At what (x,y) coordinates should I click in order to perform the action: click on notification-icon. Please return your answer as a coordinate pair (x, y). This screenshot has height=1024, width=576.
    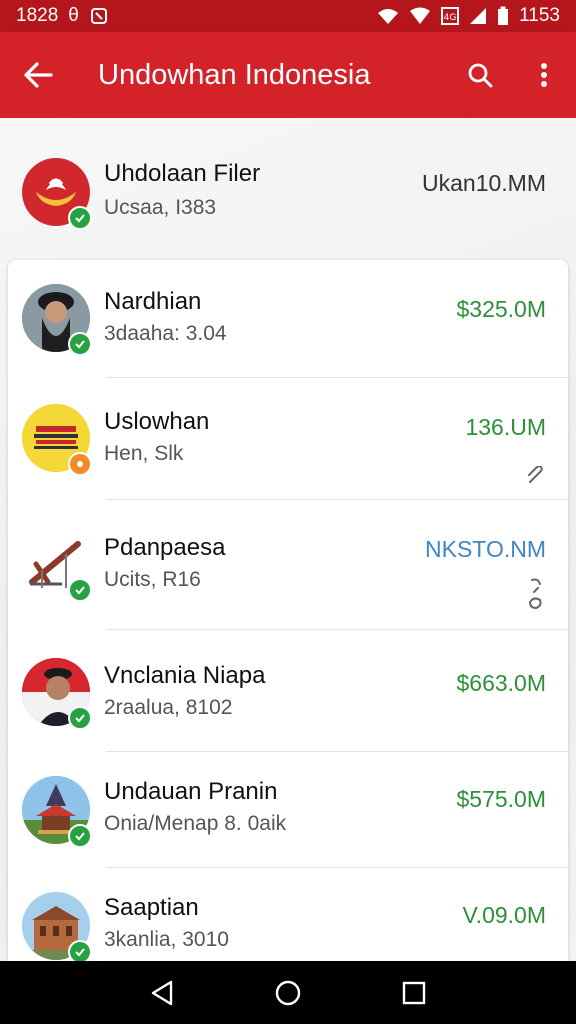
    Looking at the image, I should click on (98, 16).